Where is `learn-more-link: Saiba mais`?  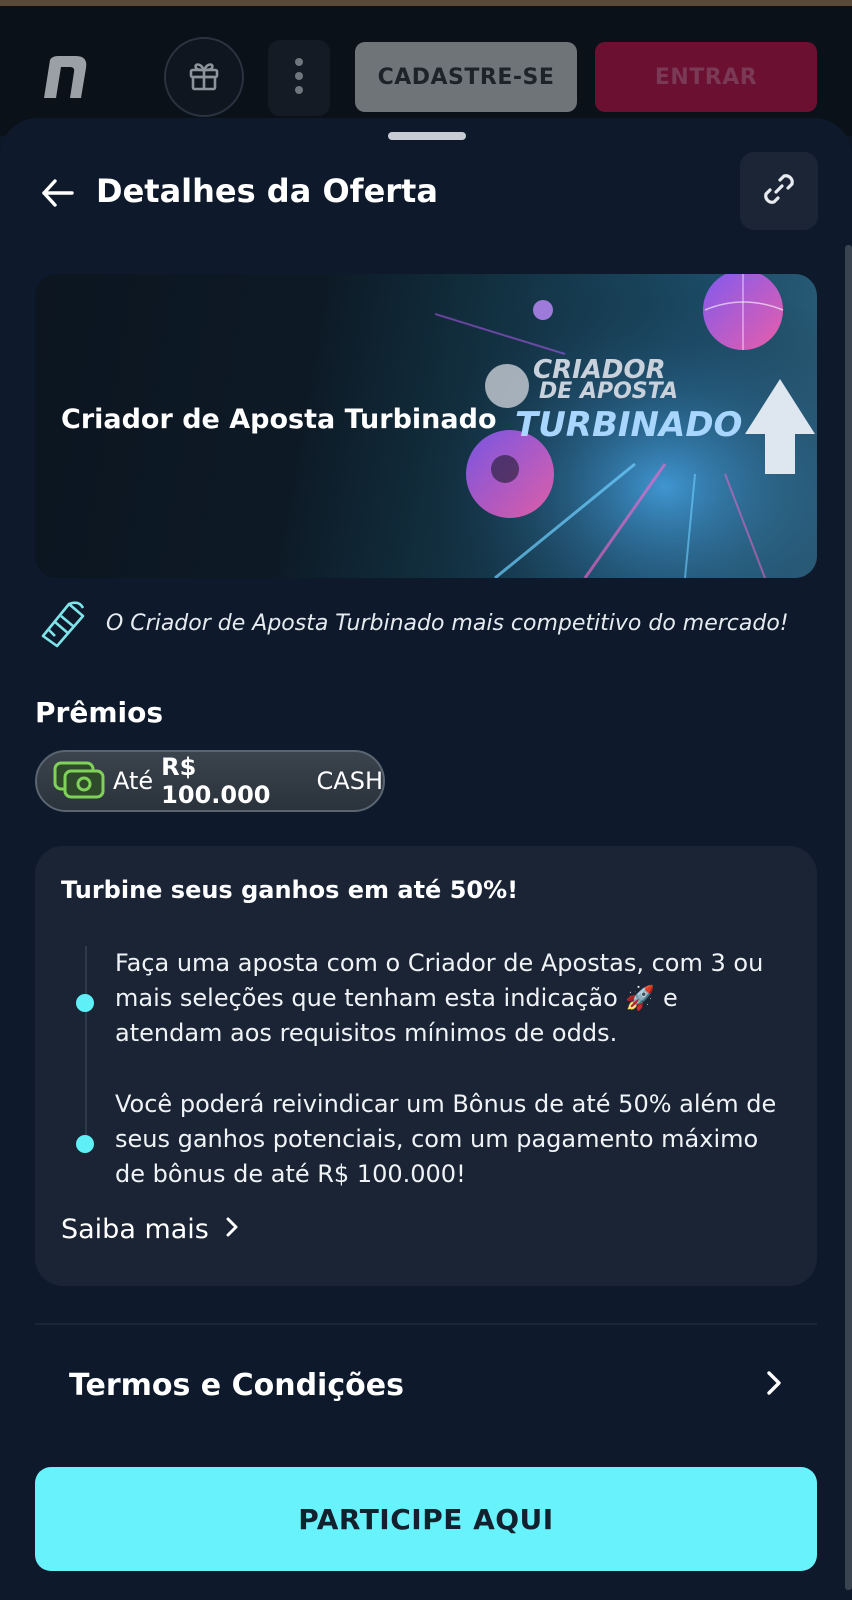
learn-more-link: Saiba mais is located at coordinates (150, 1229).